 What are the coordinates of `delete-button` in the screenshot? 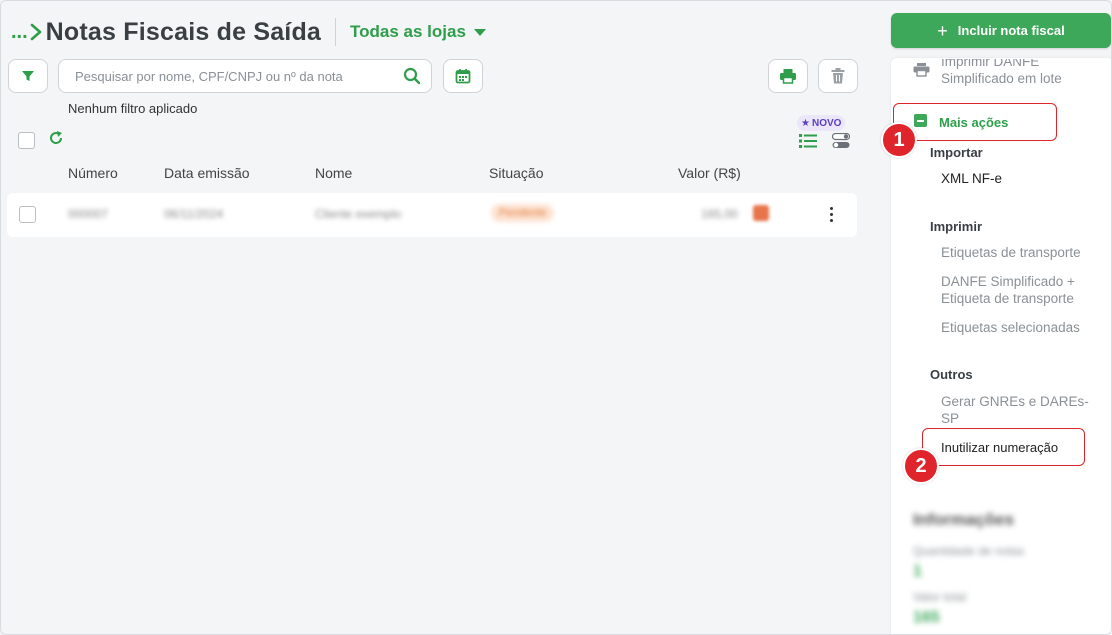 It's located at (838, 76).